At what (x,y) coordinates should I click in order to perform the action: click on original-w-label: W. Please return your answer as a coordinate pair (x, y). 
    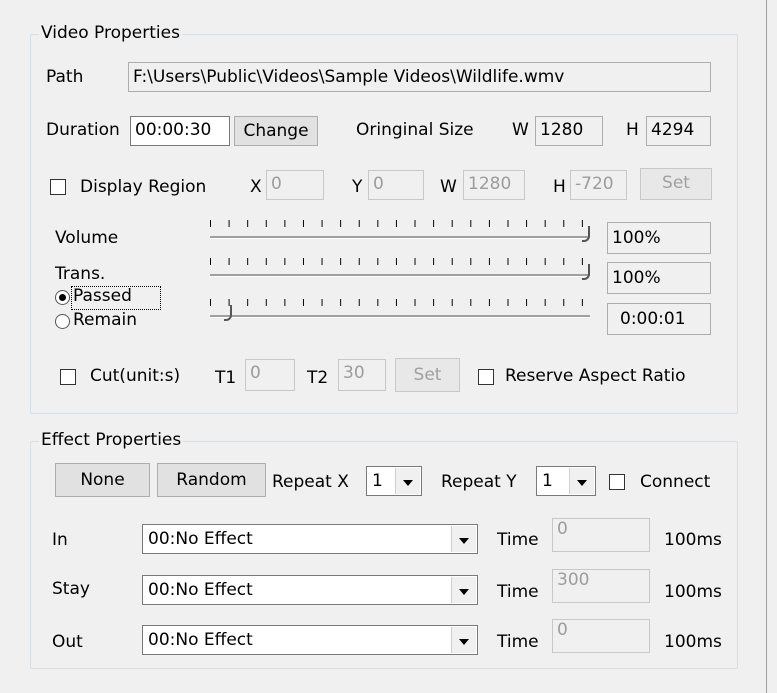
    Looking at the image, I should click on (520, 130).